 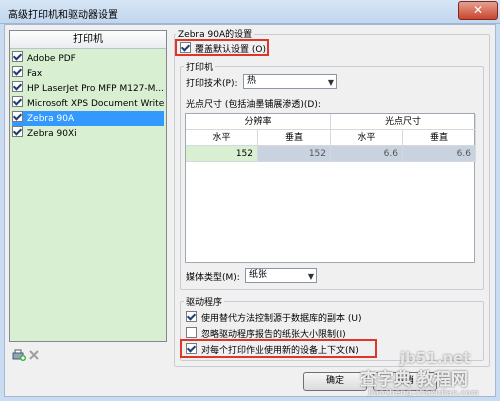 I want to click on print-tech-select: 热 ▼, so click(x=290, y=81).